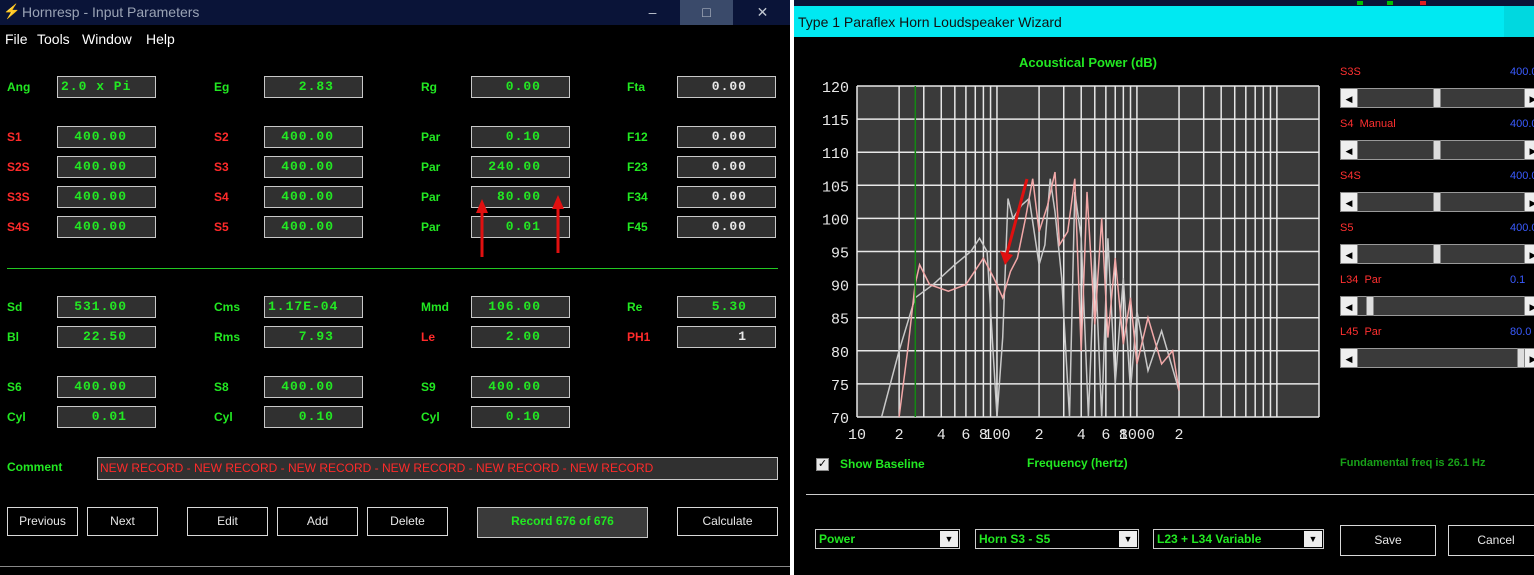  What do you see at coordinates (835, 88) in the screenshot?
I see `y-tick-label: 120` at bounding box center [835, 88].